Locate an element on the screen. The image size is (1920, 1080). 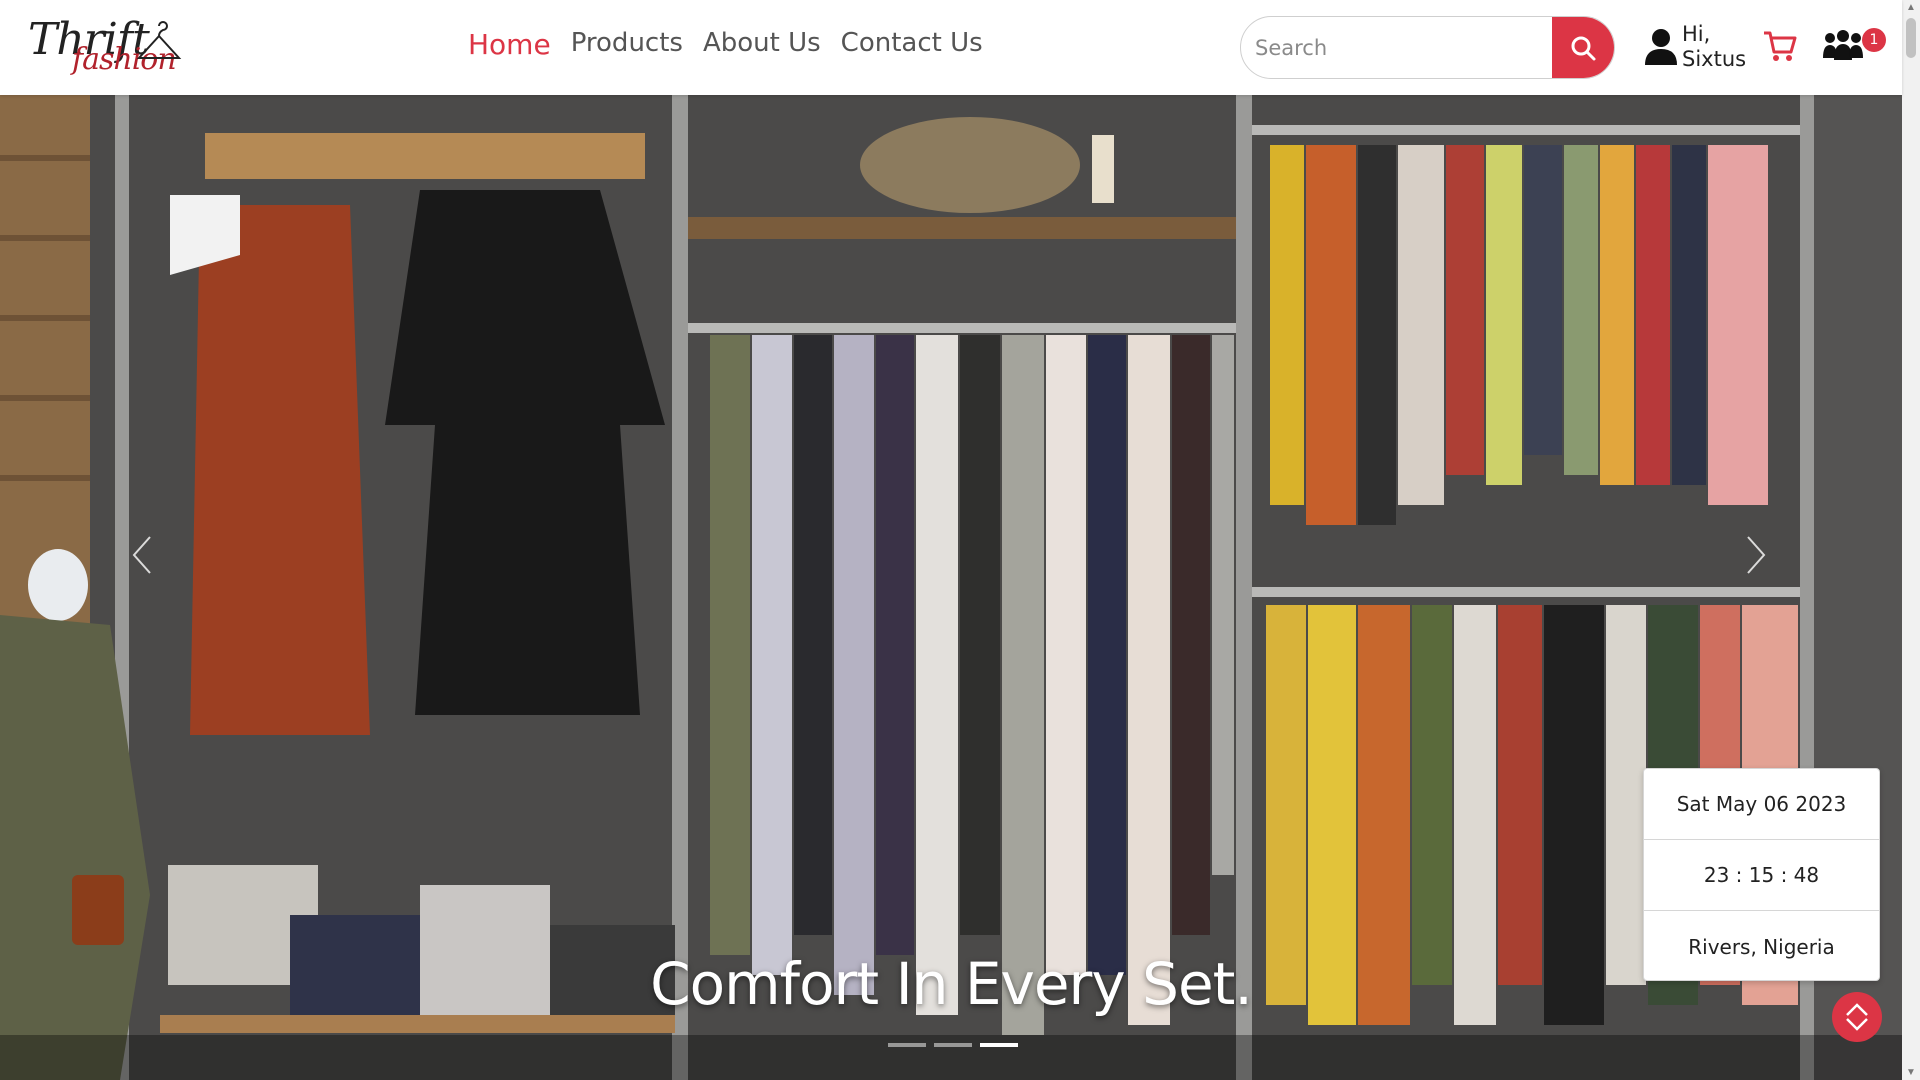
main-nav: Home Products About Us Contact Us is located at coordinates (735, 44).